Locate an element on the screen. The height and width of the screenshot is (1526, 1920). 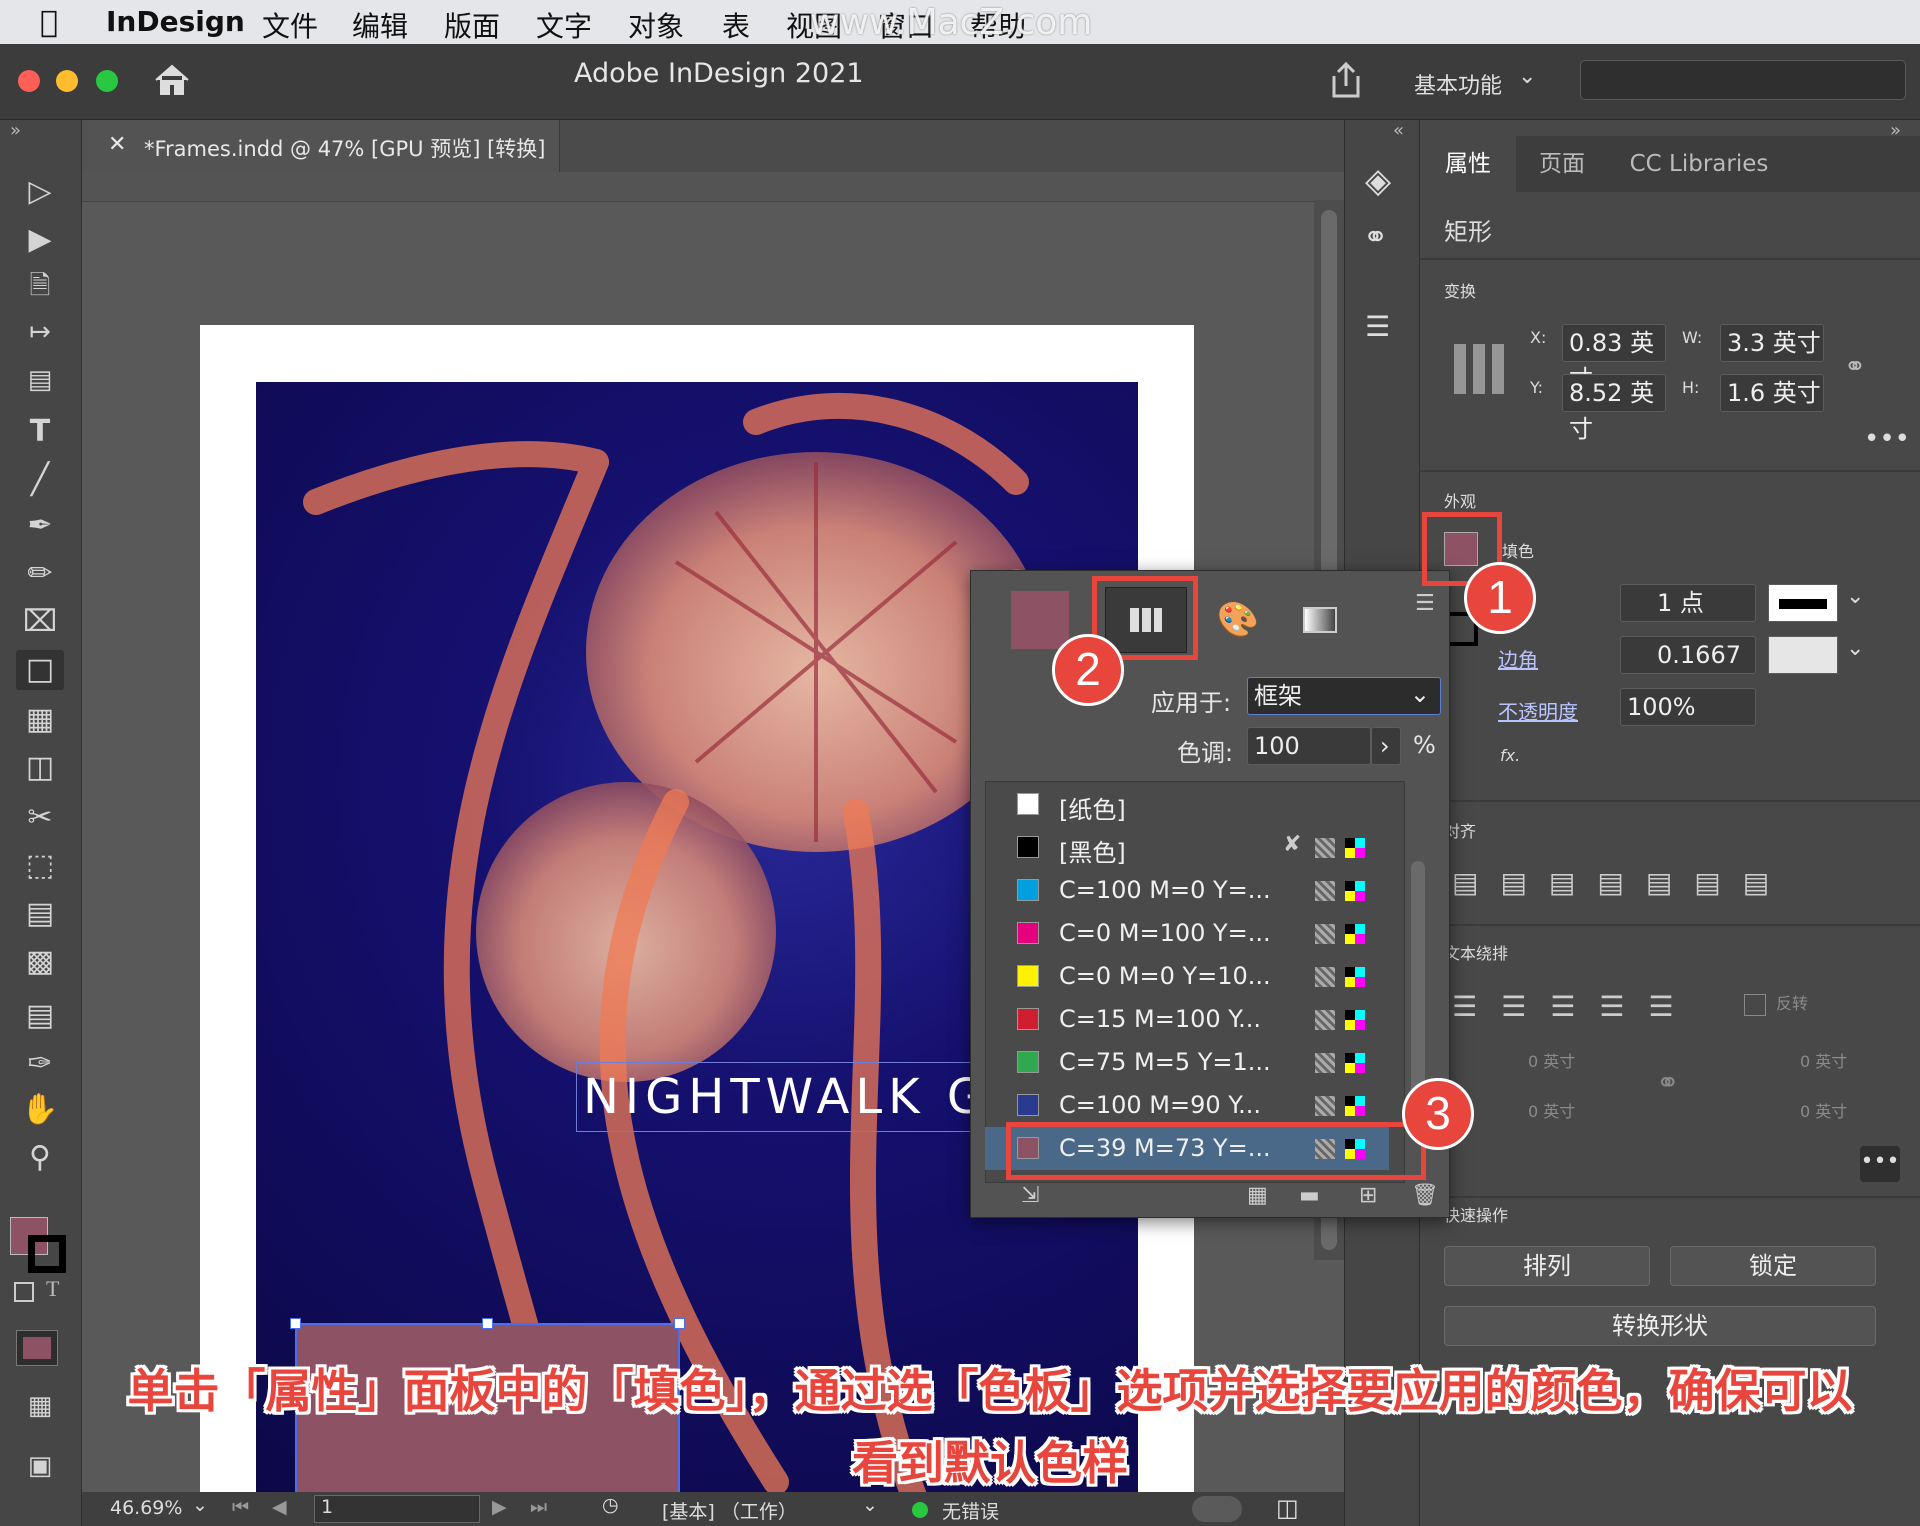
error-status: 无错误 is located at coordinates (970, 1510).